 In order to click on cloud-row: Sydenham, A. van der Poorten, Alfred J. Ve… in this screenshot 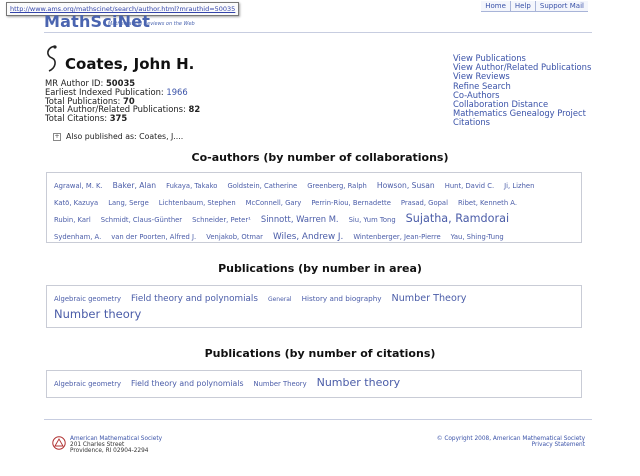, I will do `click(314, 235)`.